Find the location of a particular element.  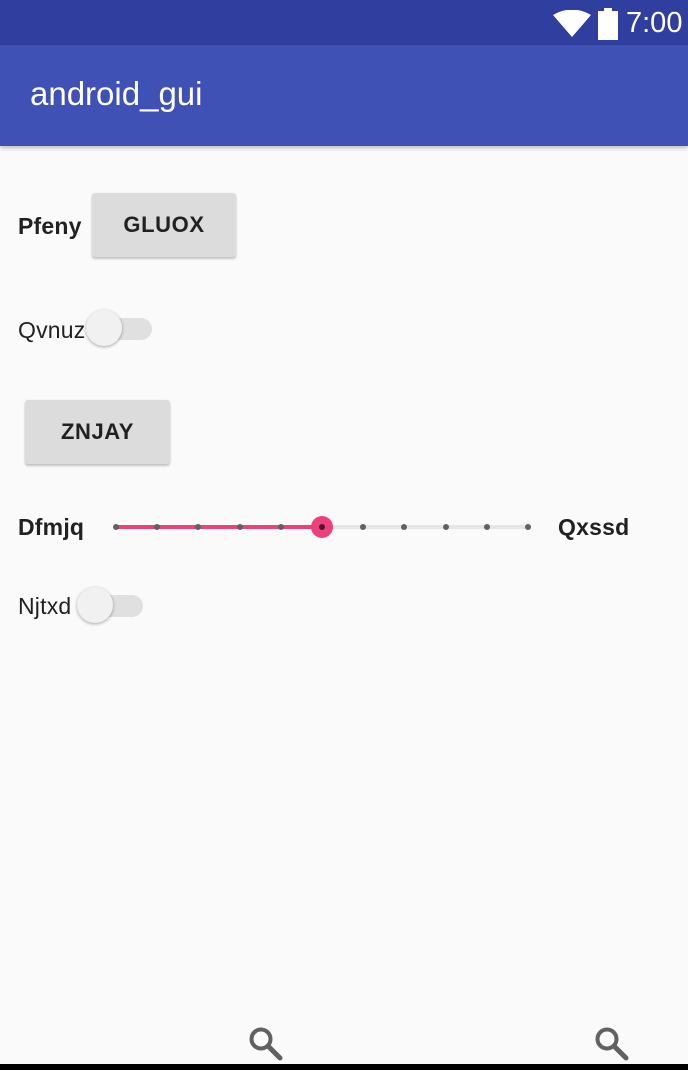

app-bar: android_gui is located at coordinates (344, 95).